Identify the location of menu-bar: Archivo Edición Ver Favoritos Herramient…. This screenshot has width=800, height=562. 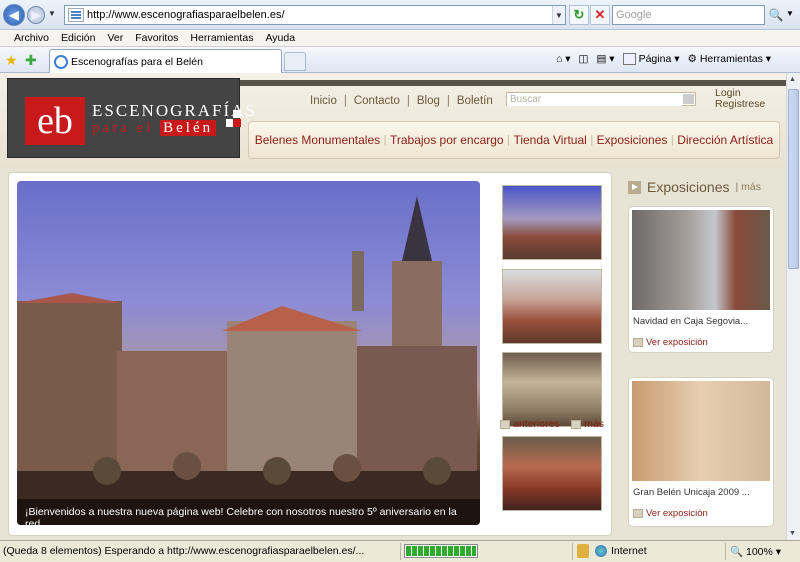
(400, 38).